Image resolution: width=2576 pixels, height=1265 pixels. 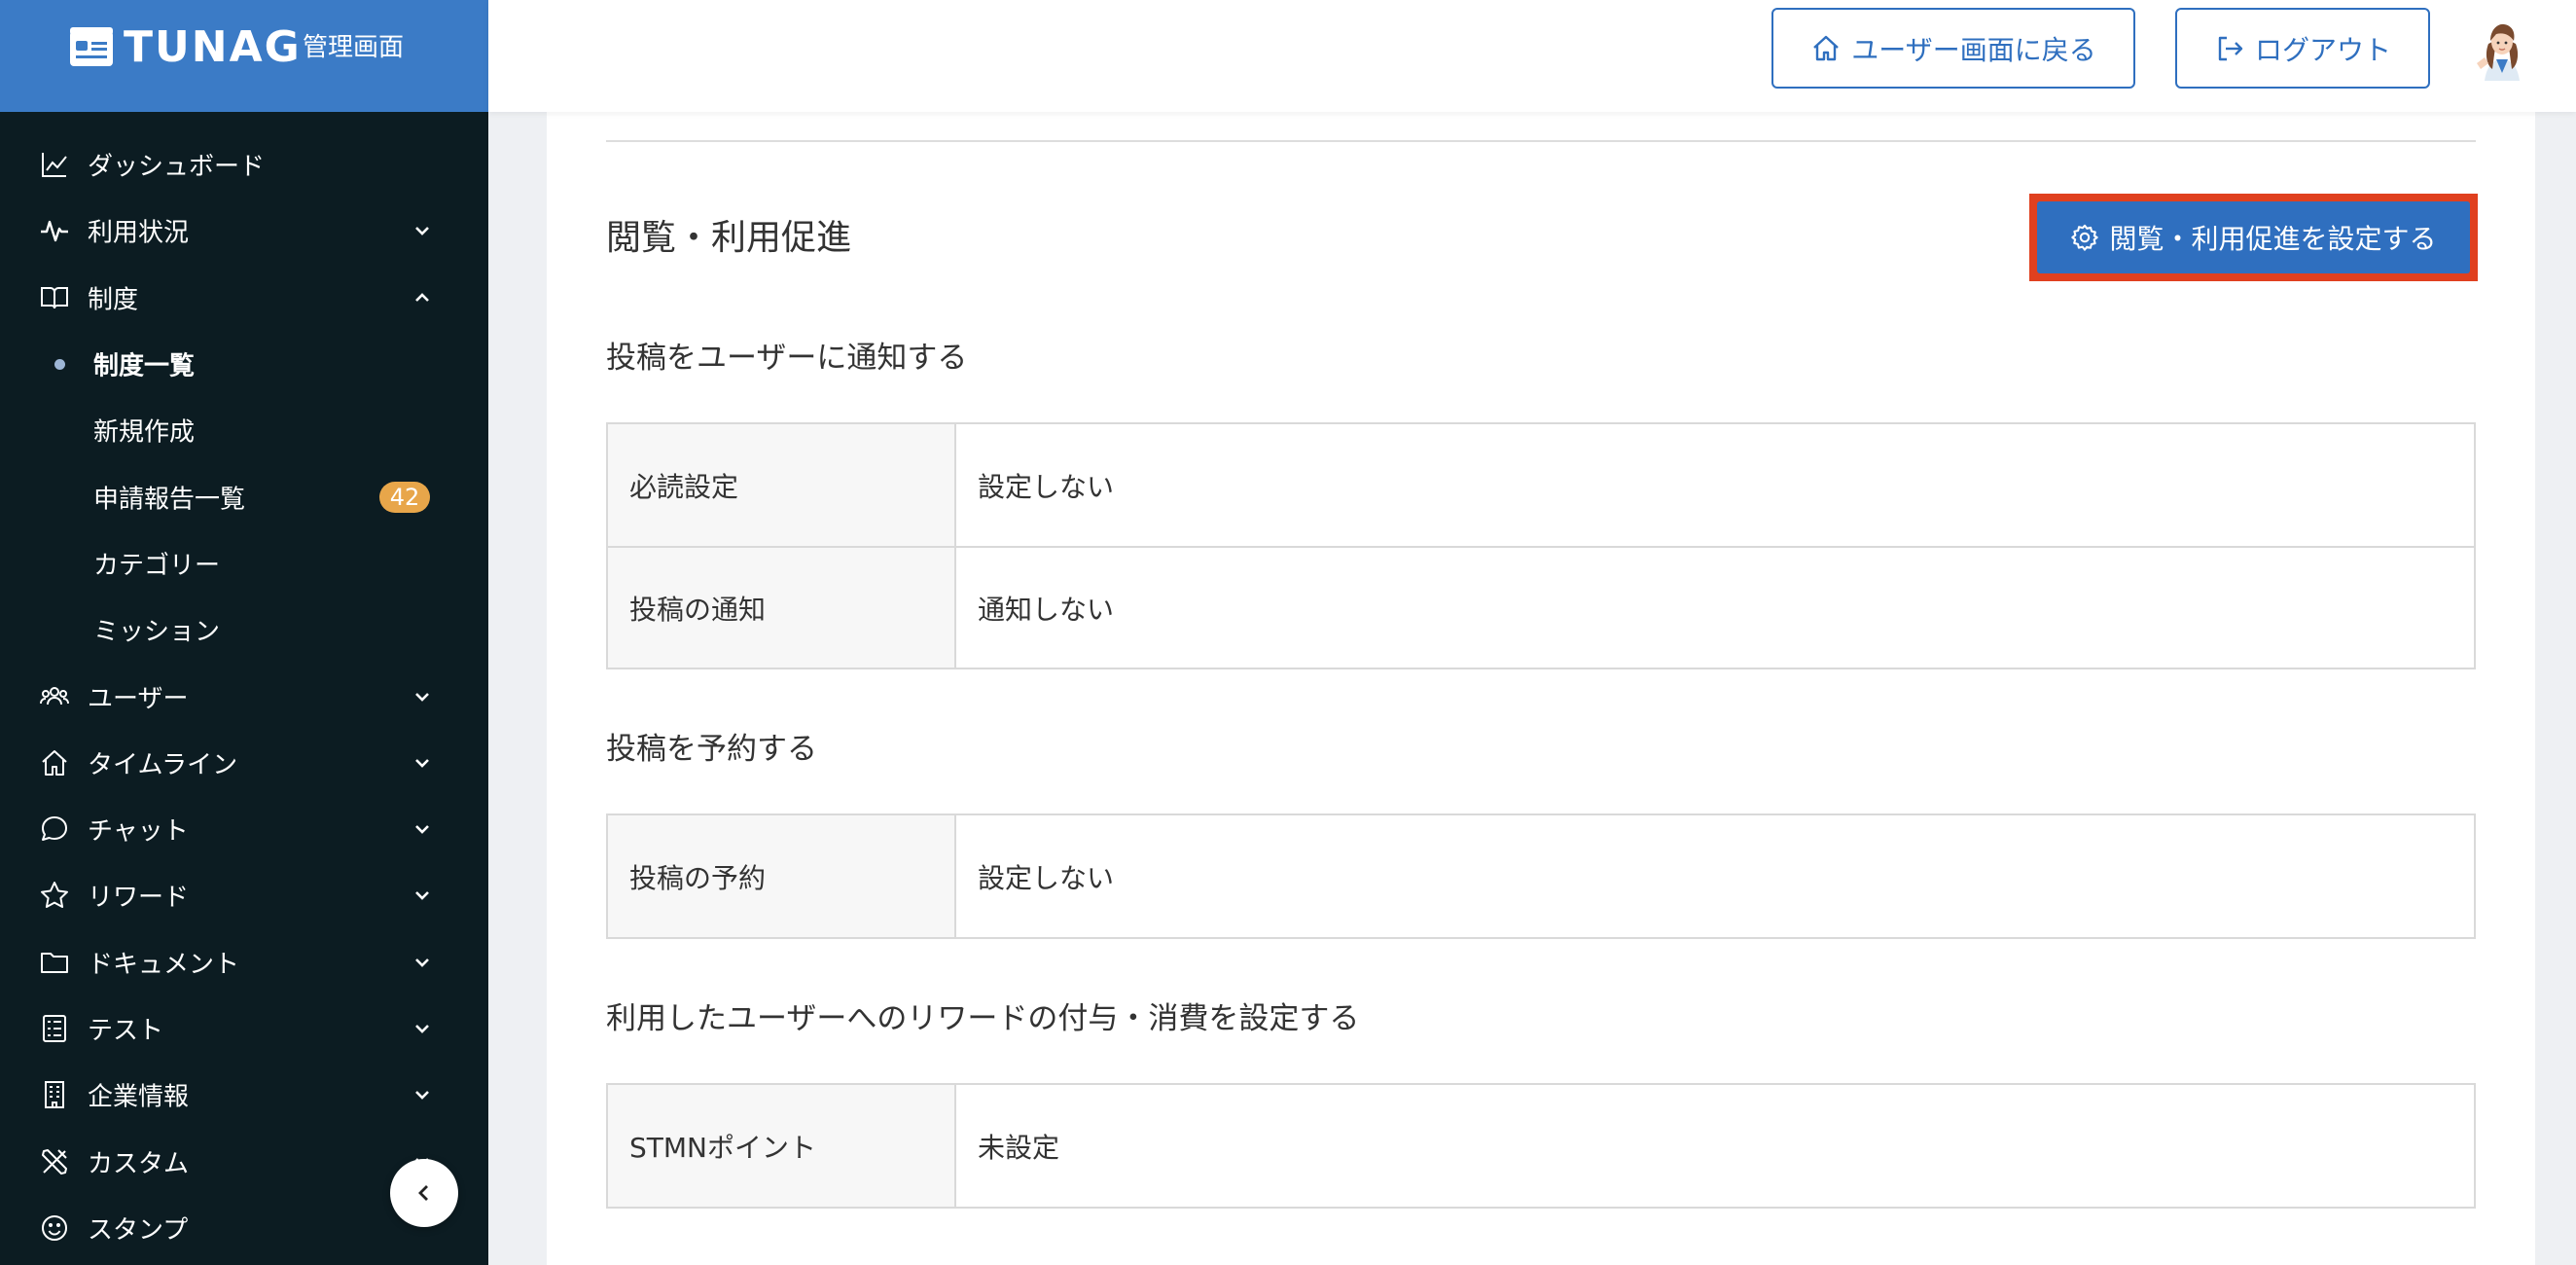 I want to click on group-title-notify: 投稿をユーザーに通知する, so click(x=787, y=358).